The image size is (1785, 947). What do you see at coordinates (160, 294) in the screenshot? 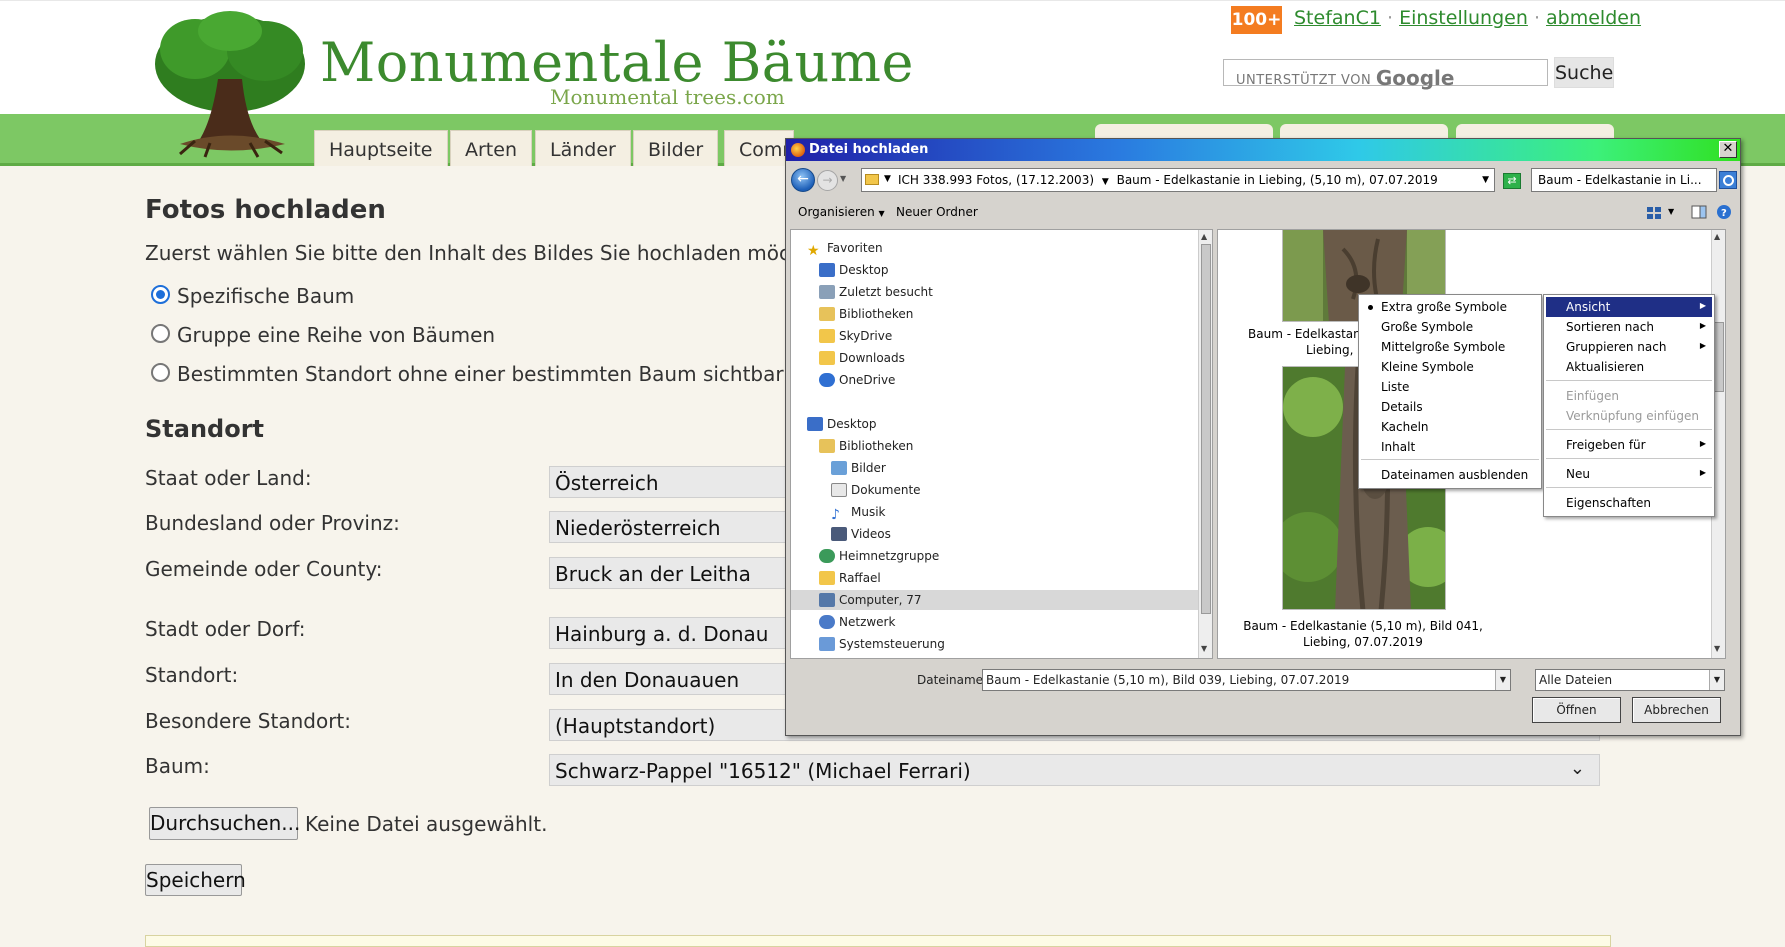
I see `radio-specific-tree` at bounding box center [160, 294].